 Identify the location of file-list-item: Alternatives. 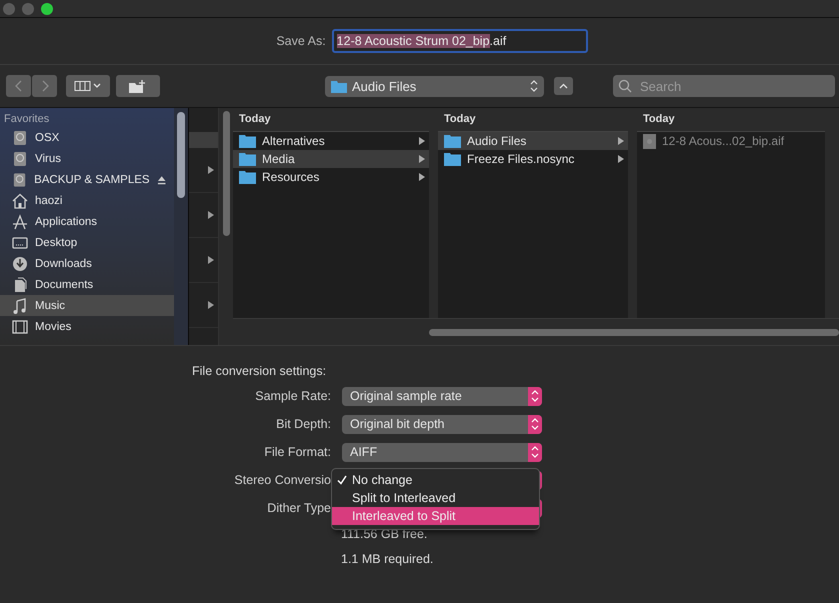
(331, 141).